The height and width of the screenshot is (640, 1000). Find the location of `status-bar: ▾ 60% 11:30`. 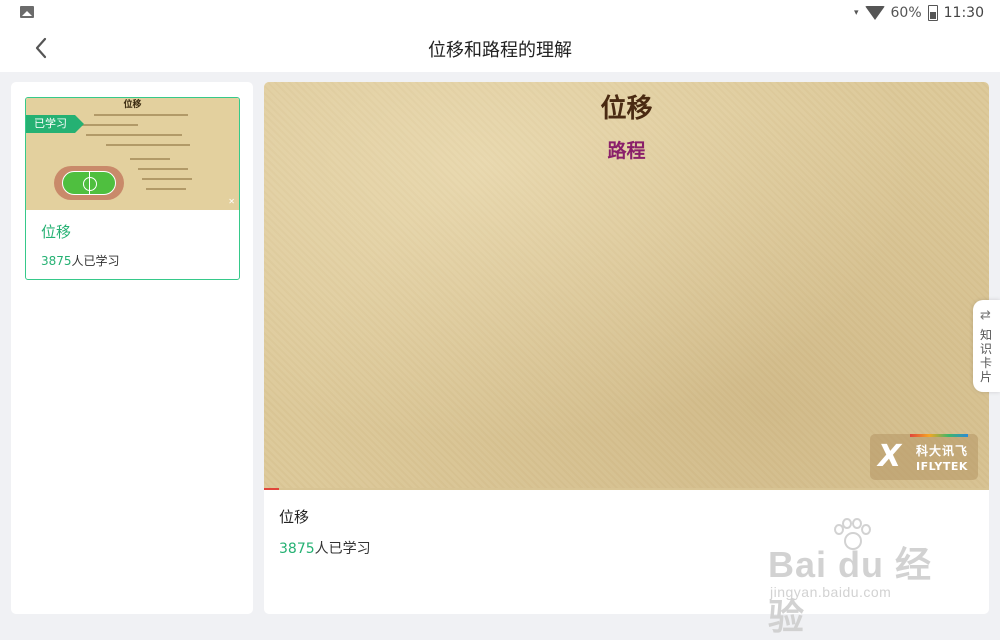

status-bar: ▾ 60% 11:30 is located at coordinates (500, 13).